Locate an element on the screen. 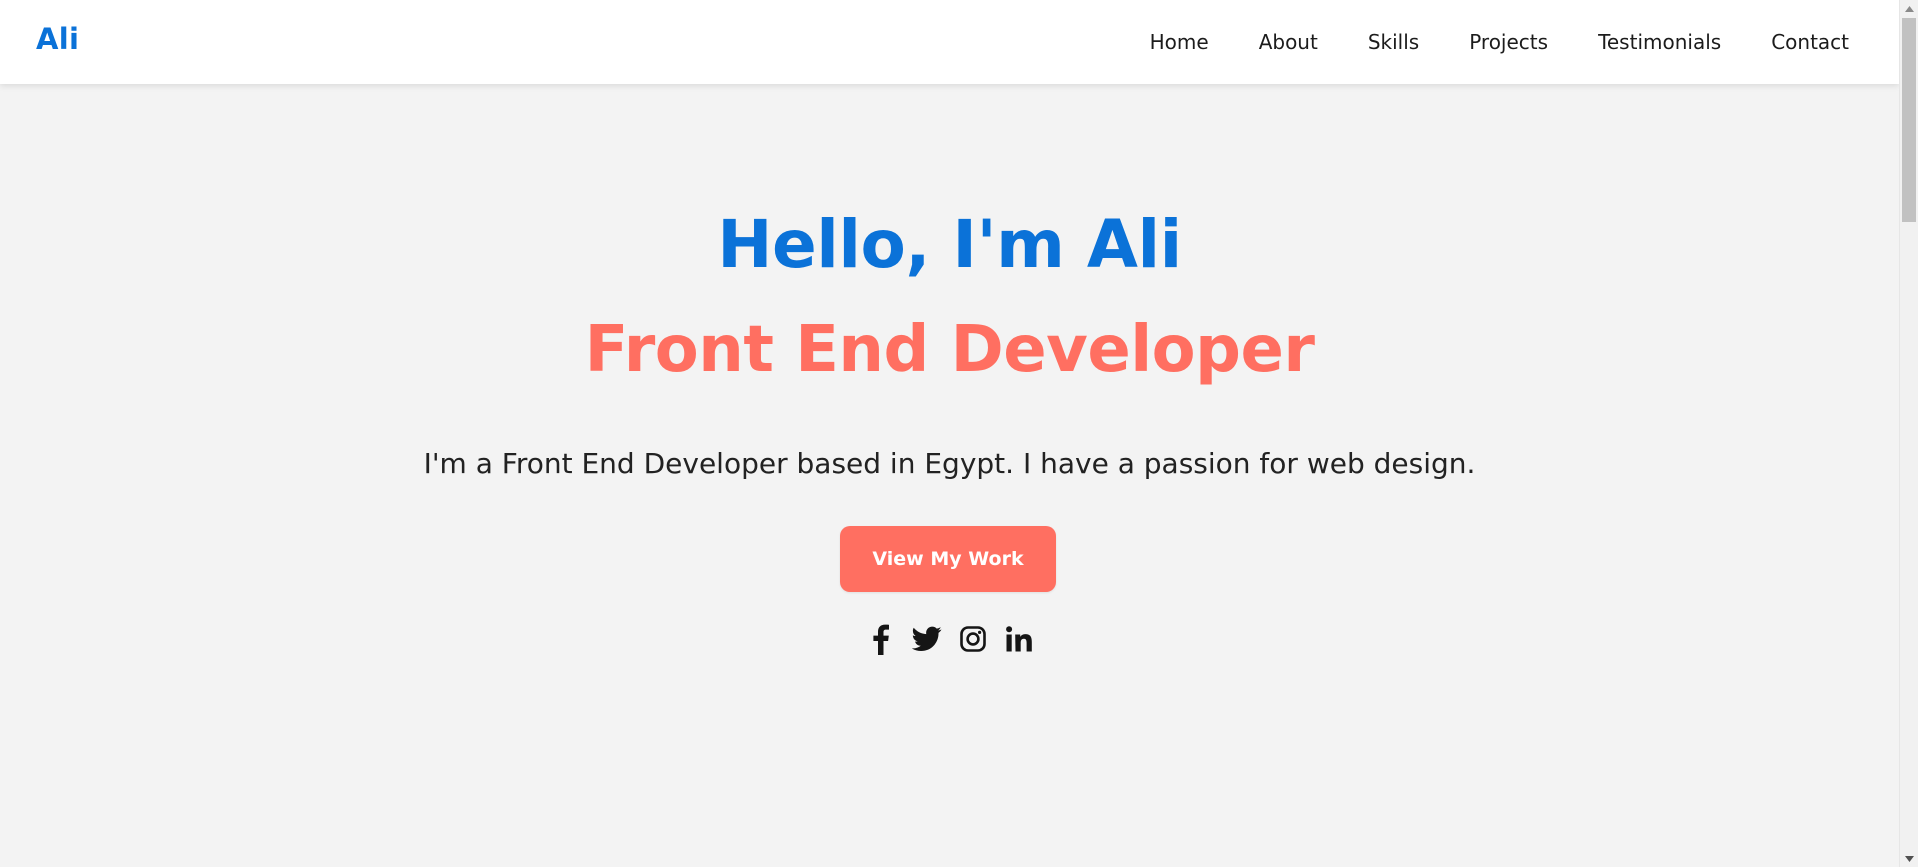 This screenshot has height=867, width=1918. nav-item-about: About is located at coordinates (1288, 42).